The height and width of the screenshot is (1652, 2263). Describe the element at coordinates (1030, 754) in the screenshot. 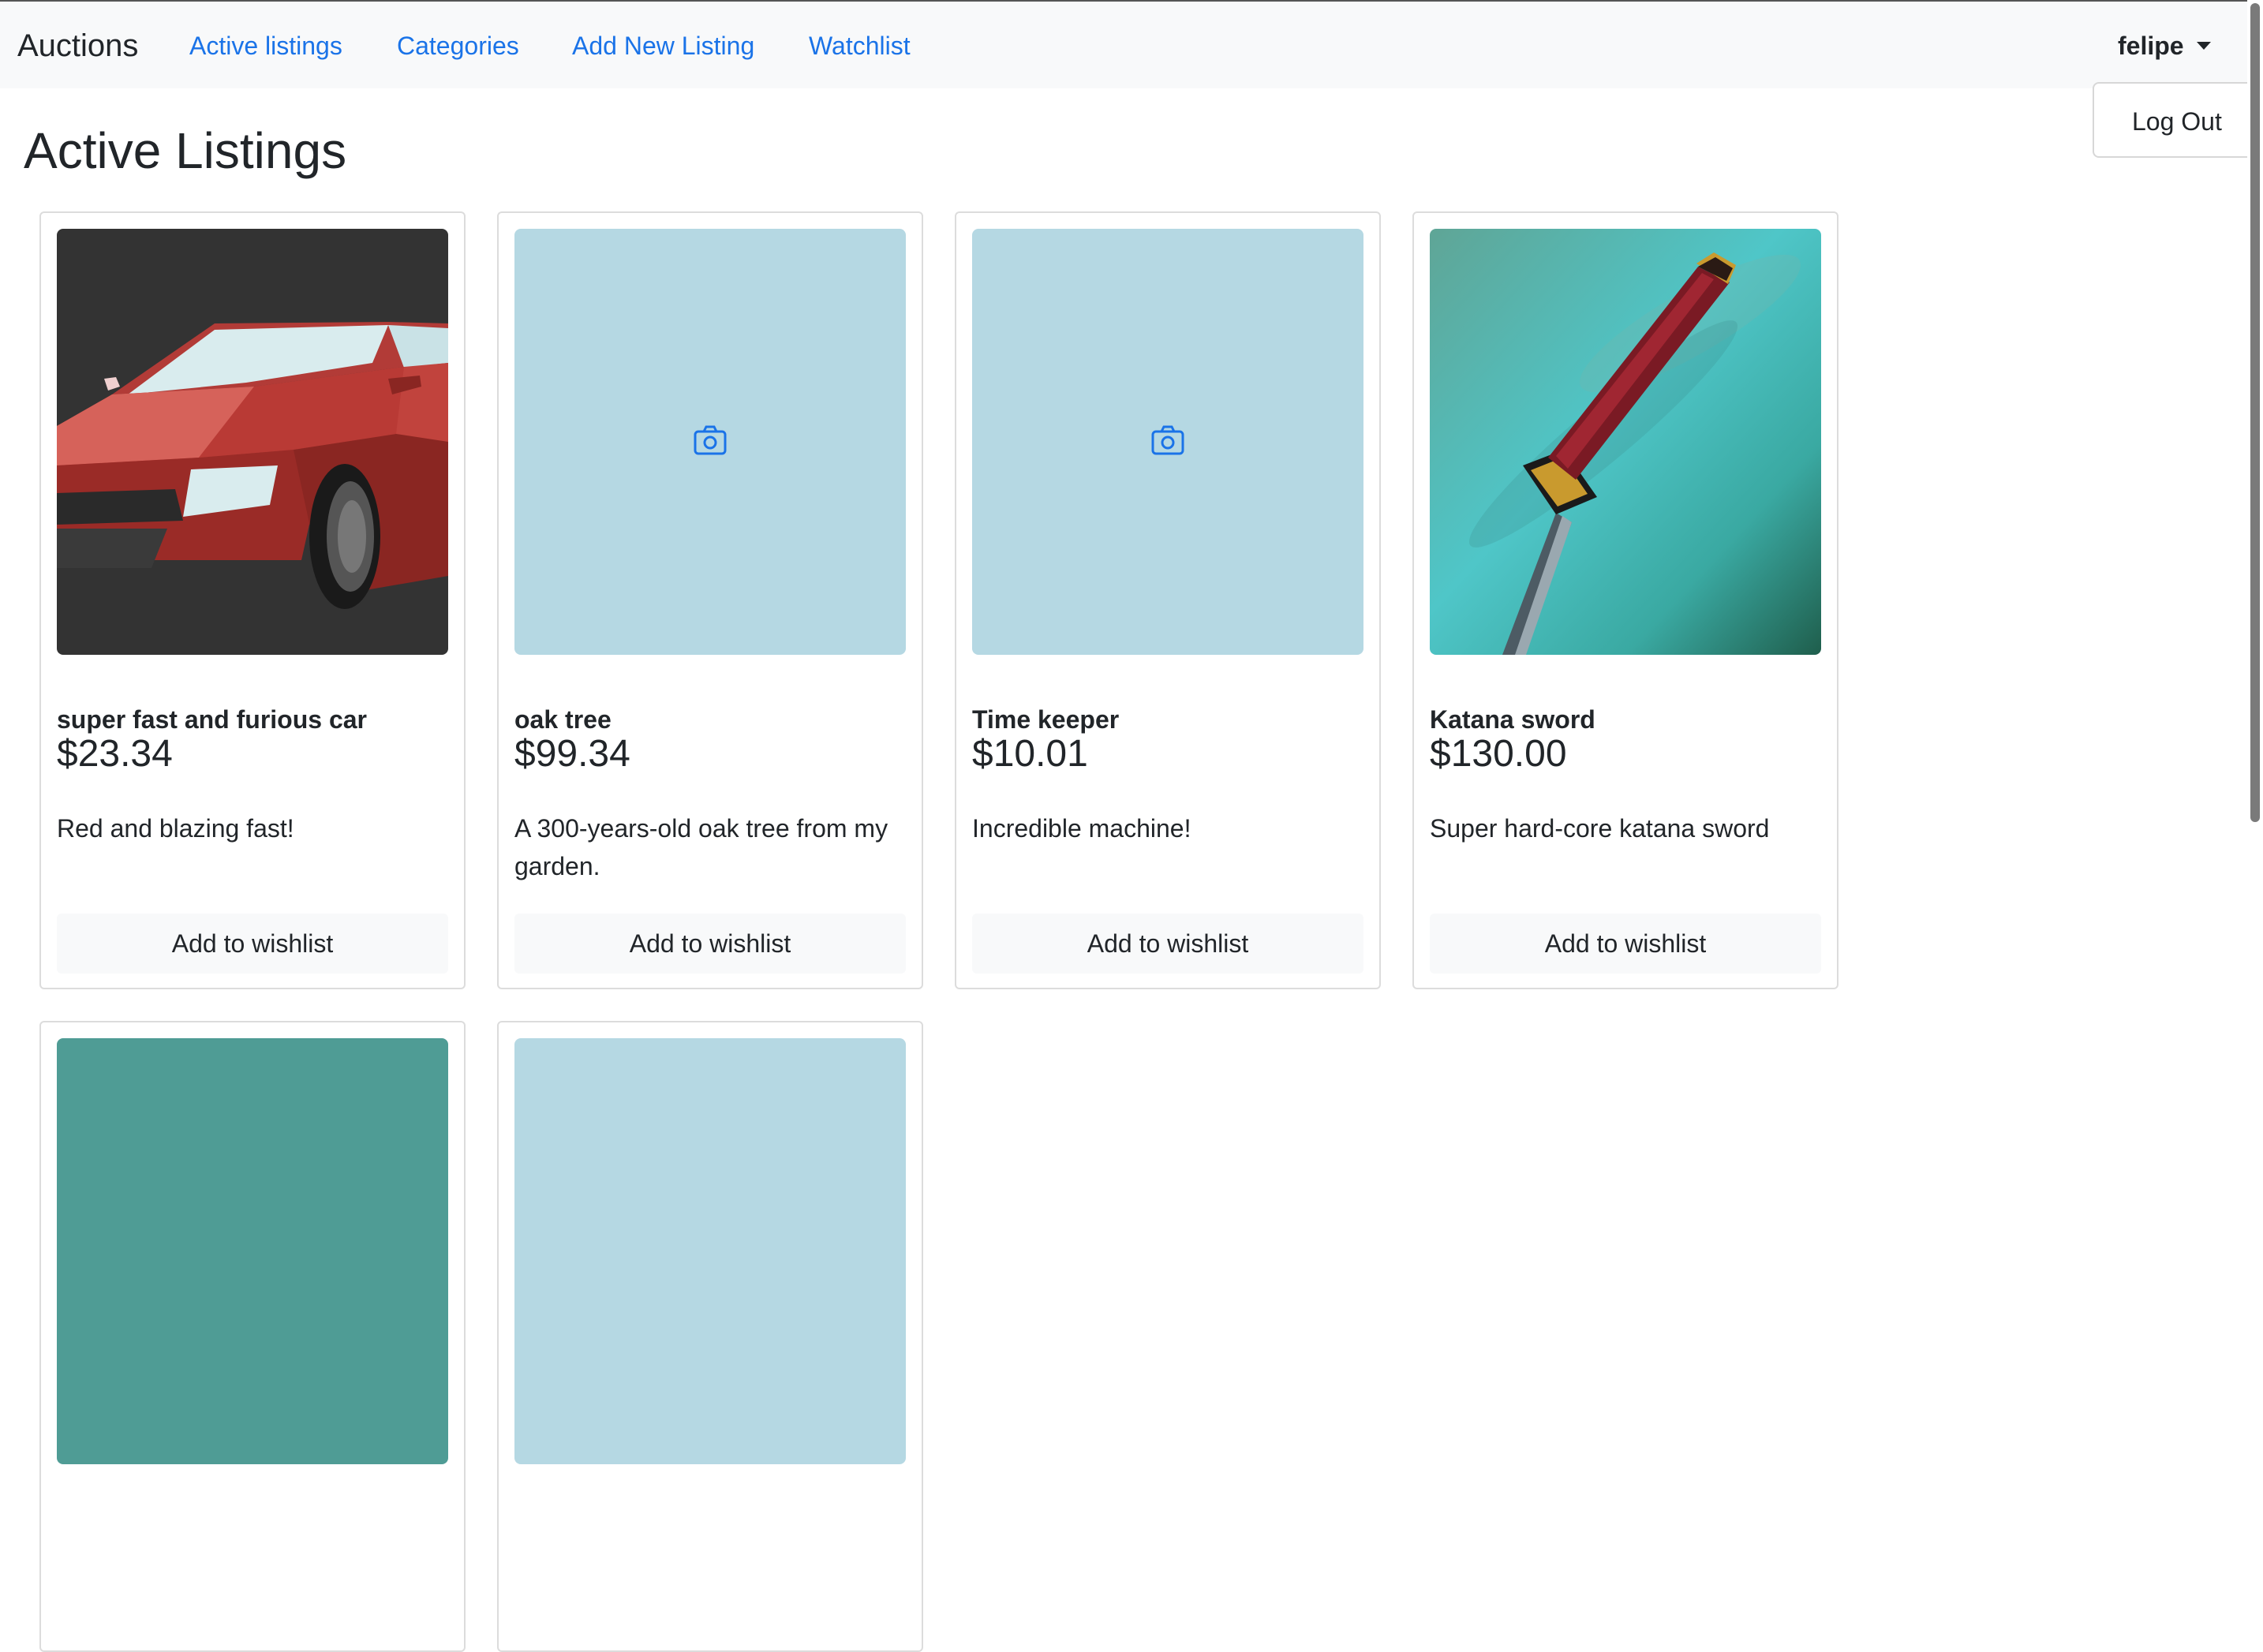

I see `listing-price: $10.01` at that location.